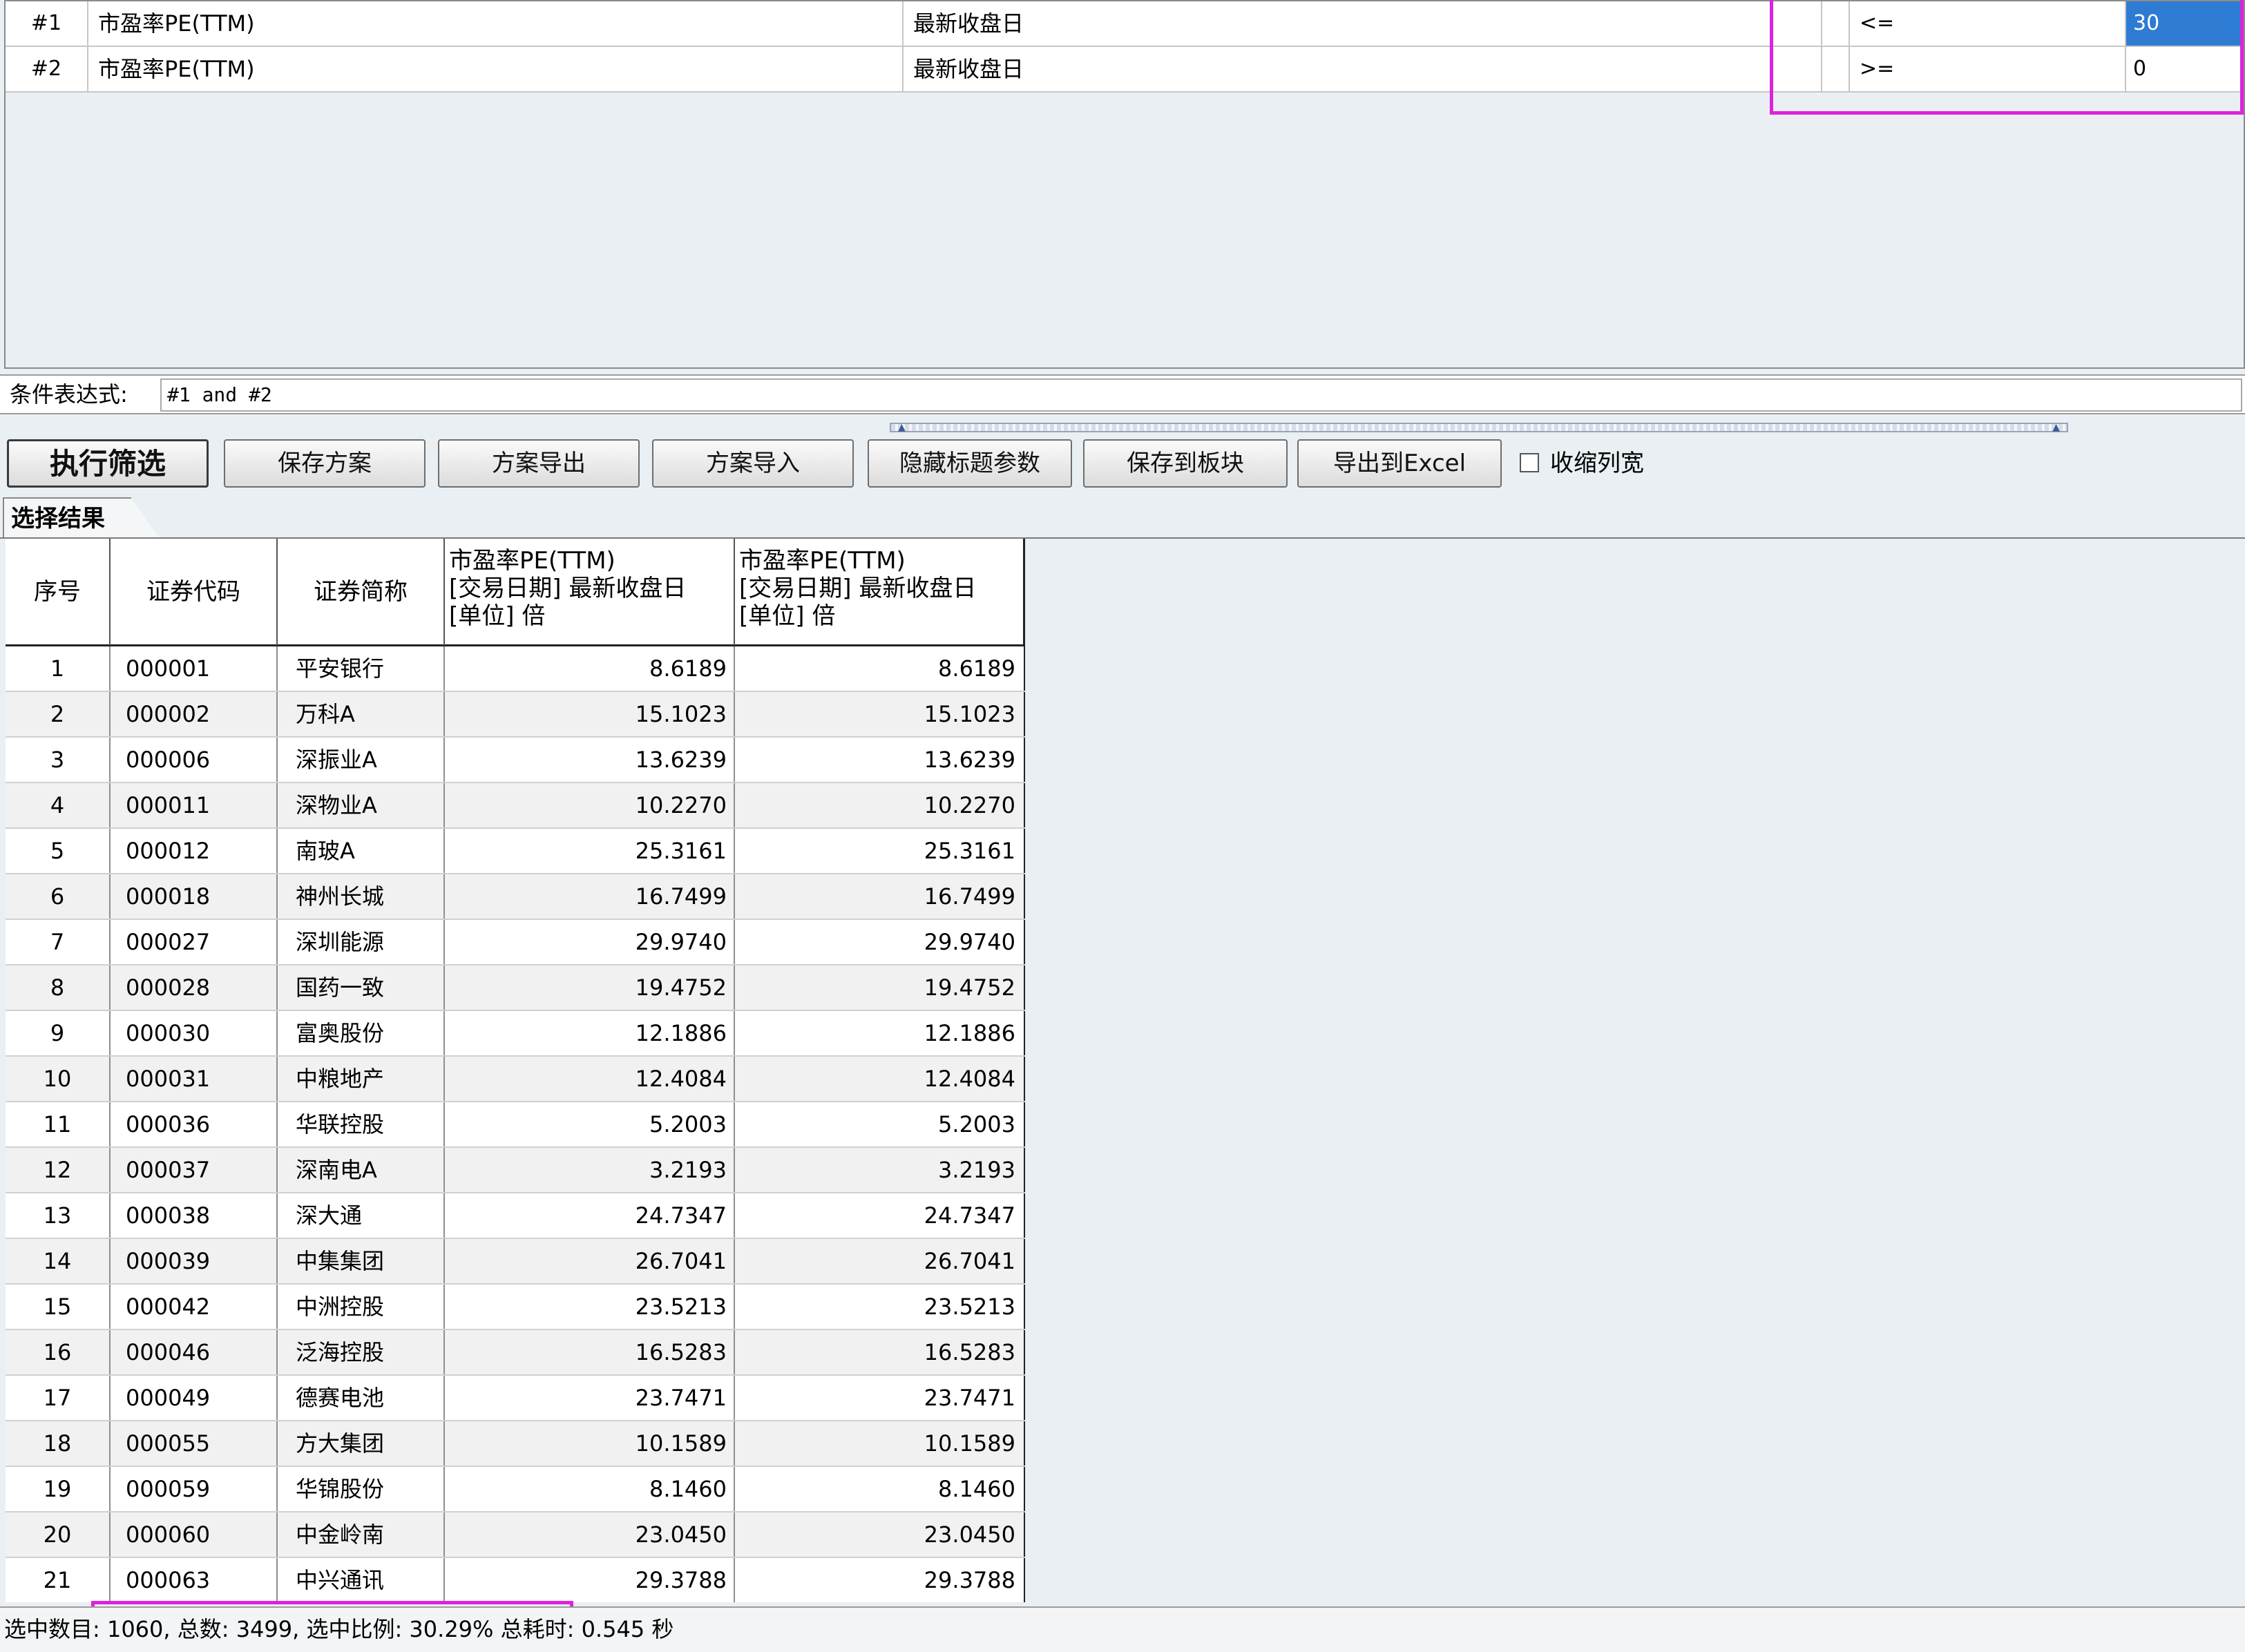 This screenshot has height=1652, width=2245. I want to click on cell-pe-1: 25.3161, so click(590, 851).